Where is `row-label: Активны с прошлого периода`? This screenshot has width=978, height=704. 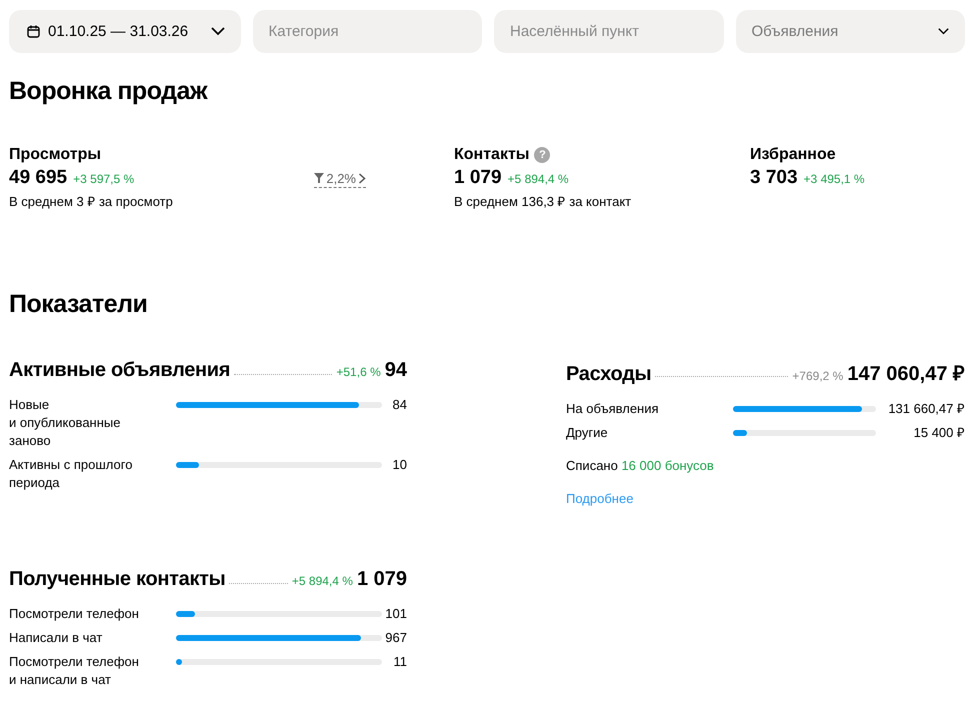
row-label: Активны с прошлого периода is located at coordinates (71, 474).